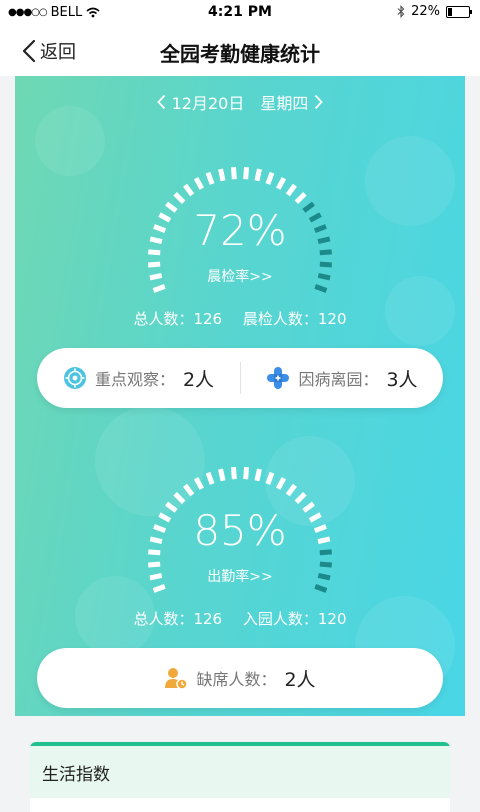 The width and height of the screenshot is (480, 812). What do you see at coordinates (240, 618) in the screenshot?
I see `attendance-stats: 总人数：126 入园人数：120` at bounding box center [240, 618].